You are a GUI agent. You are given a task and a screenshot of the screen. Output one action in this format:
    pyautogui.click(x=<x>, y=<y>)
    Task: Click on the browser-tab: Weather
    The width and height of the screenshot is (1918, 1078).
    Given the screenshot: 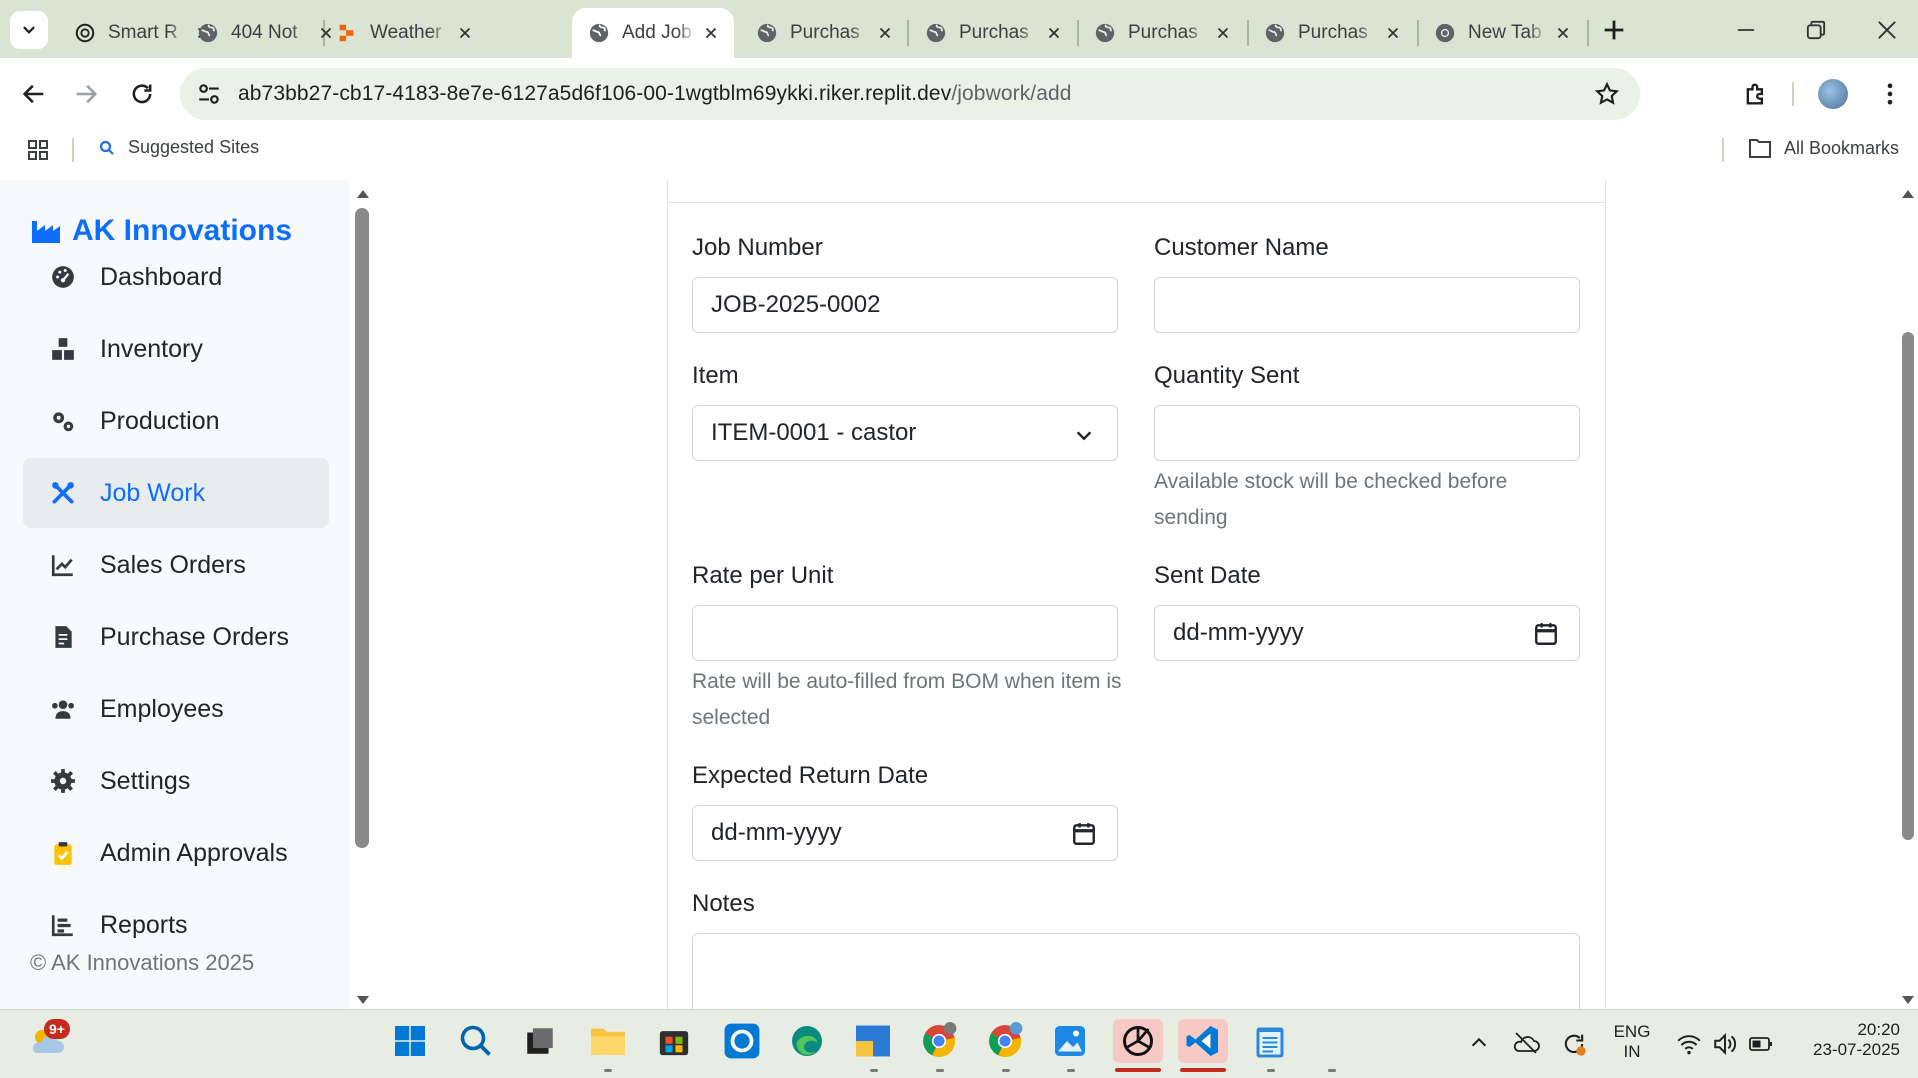 What is the action you would take?
    pyautogui.click(x=404, y=33)
    